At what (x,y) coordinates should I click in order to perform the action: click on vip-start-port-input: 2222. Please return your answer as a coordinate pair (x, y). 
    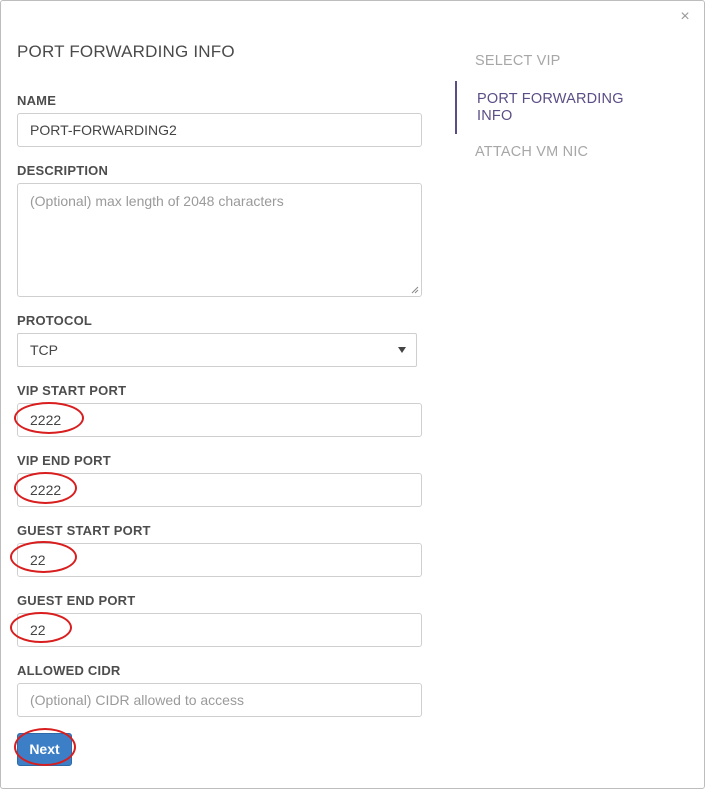
    Looking at the image, I should click on (219, 420).